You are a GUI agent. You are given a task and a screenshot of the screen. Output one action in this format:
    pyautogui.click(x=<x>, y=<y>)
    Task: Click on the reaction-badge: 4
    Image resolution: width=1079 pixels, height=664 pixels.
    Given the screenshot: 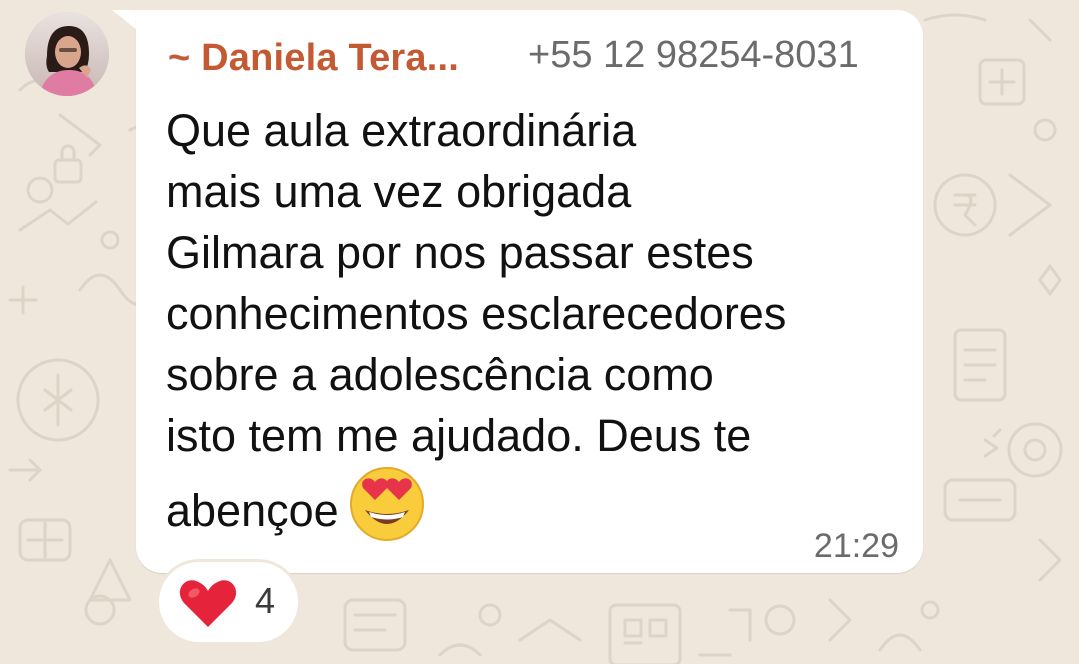 What is the action you would take?
    pyautogui.click(x=228, y=602)
    